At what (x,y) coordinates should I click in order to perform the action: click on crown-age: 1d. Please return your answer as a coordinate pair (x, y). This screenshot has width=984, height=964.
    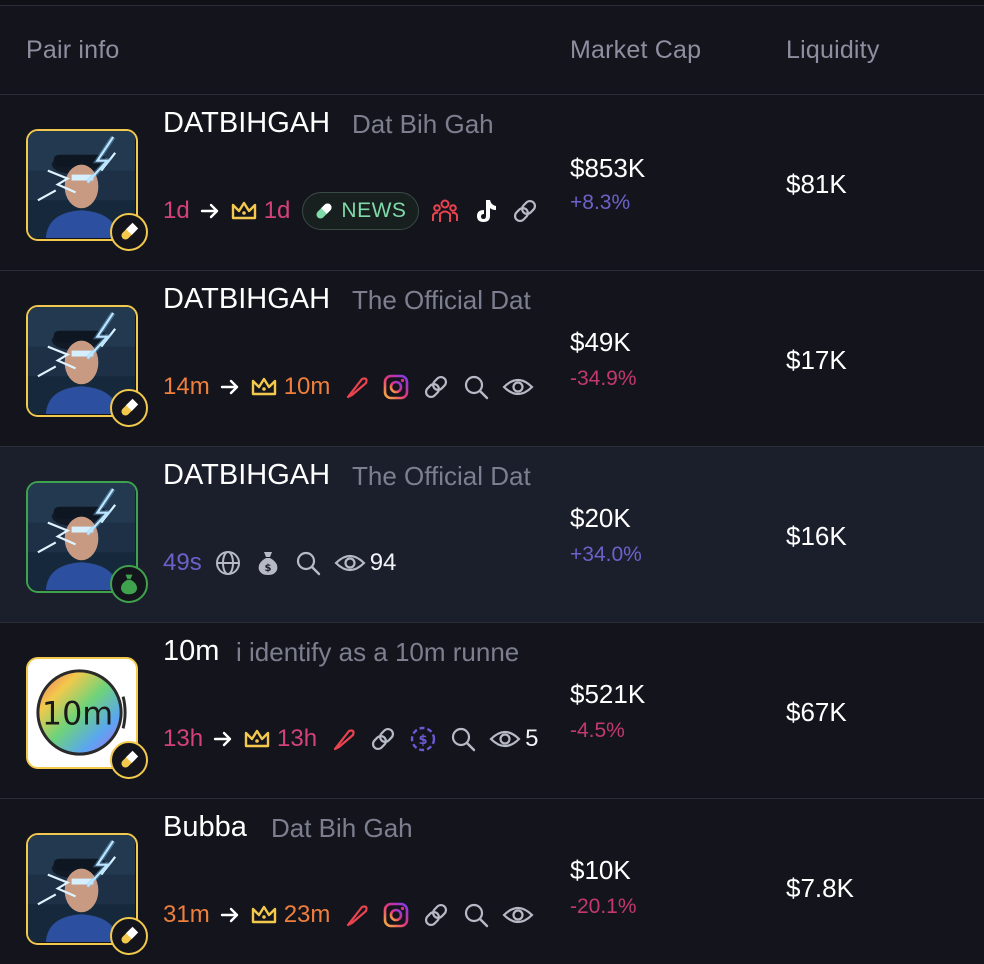
    Looking at the image, I should click on (277, 210).